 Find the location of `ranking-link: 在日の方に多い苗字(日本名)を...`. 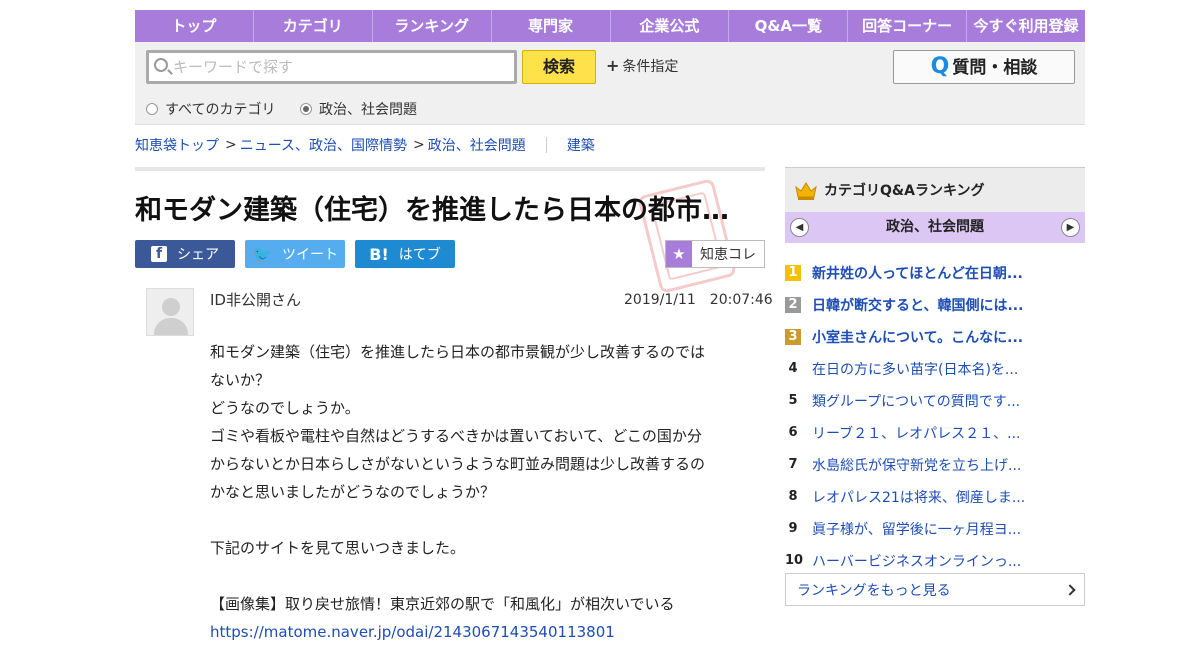

ranking-link: 在日の方に多い苗字(日本名)を... is located at coordinates (915, 369).